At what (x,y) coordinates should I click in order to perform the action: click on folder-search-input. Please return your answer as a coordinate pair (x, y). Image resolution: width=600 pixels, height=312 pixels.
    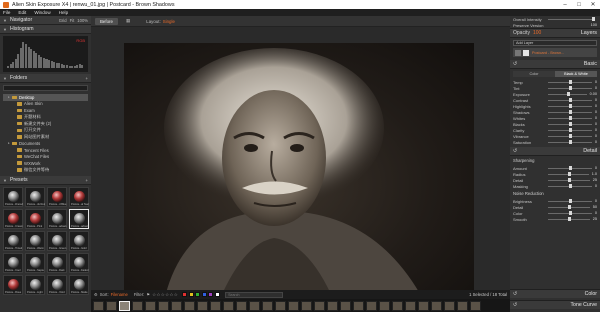
    Looking at the image, I should click on (45, 88).